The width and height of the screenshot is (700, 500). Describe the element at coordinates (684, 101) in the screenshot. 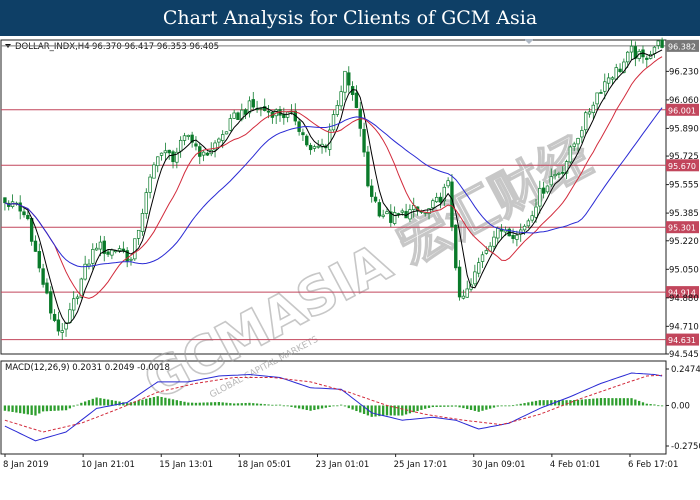

I see `price-tick-label: 96.060` at that location.